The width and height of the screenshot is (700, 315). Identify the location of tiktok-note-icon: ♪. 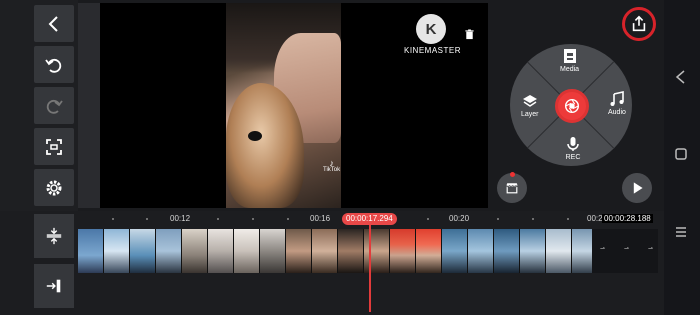
(331, 163).